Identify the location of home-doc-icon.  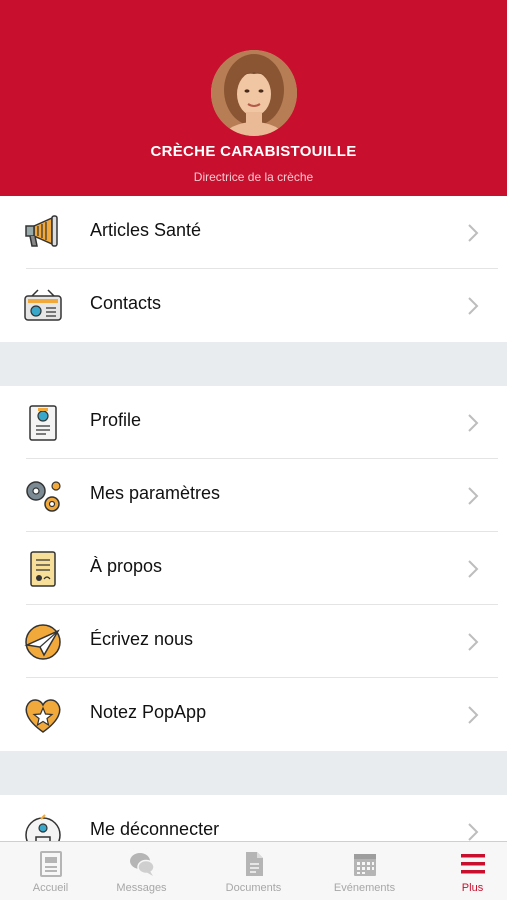
(50, 864).